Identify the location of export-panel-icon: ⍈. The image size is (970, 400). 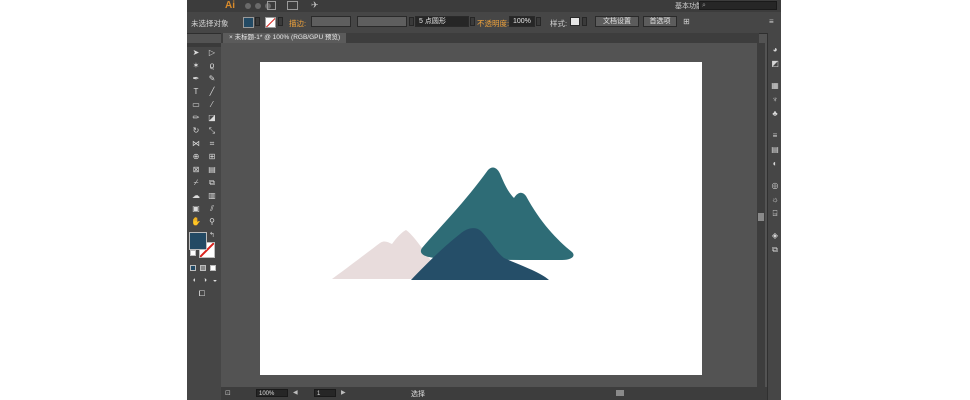
(775, 214).